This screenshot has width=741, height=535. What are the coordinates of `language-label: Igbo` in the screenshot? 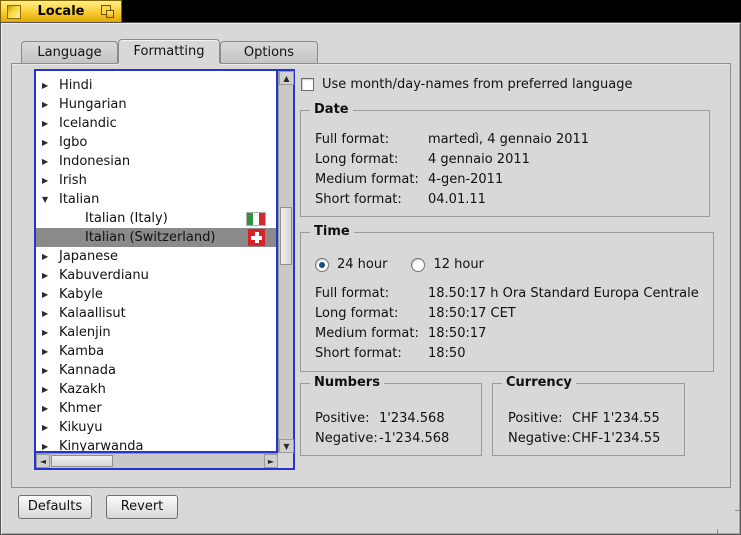 It's located at (73, 142).